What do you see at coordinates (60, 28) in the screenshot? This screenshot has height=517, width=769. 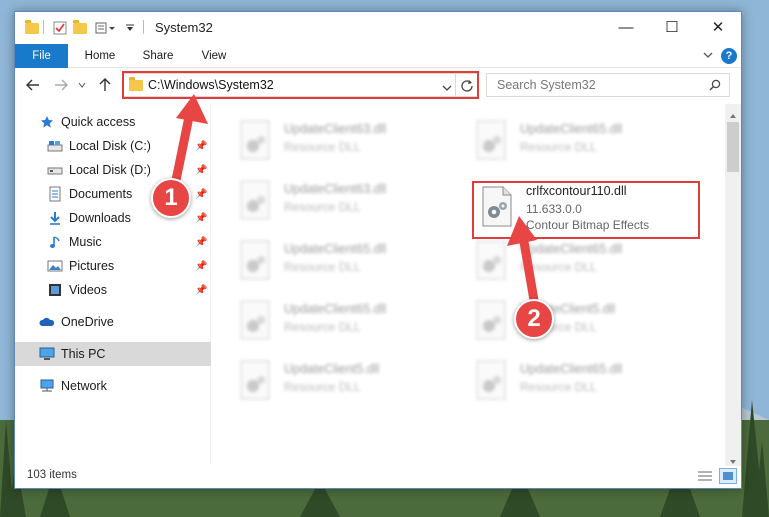 I see `properties-icon` at bounding box center [60, 28].